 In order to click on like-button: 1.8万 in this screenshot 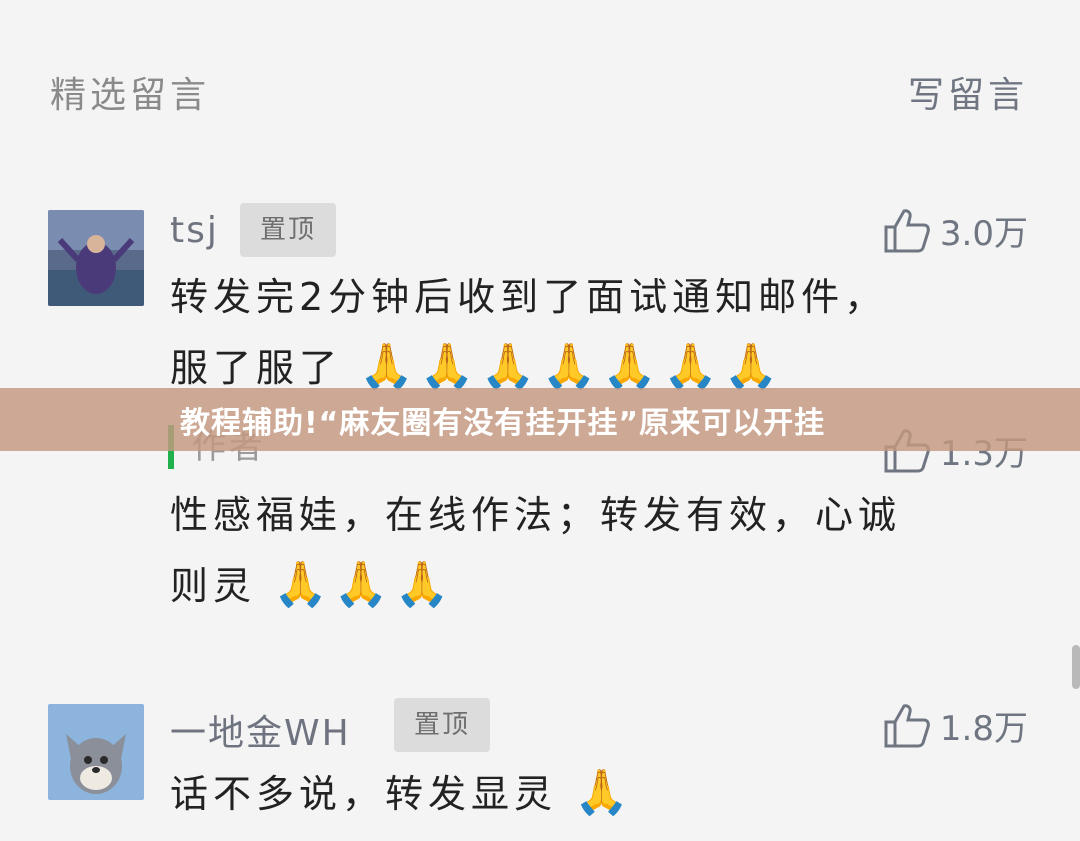, I will do `click(955, 725)`.